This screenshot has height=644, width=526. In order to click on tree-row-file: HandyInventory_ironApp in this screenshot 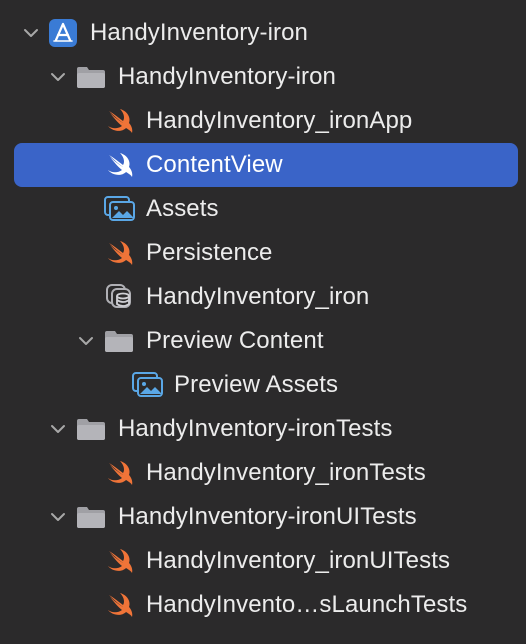, I will do `click(263, 121)`.